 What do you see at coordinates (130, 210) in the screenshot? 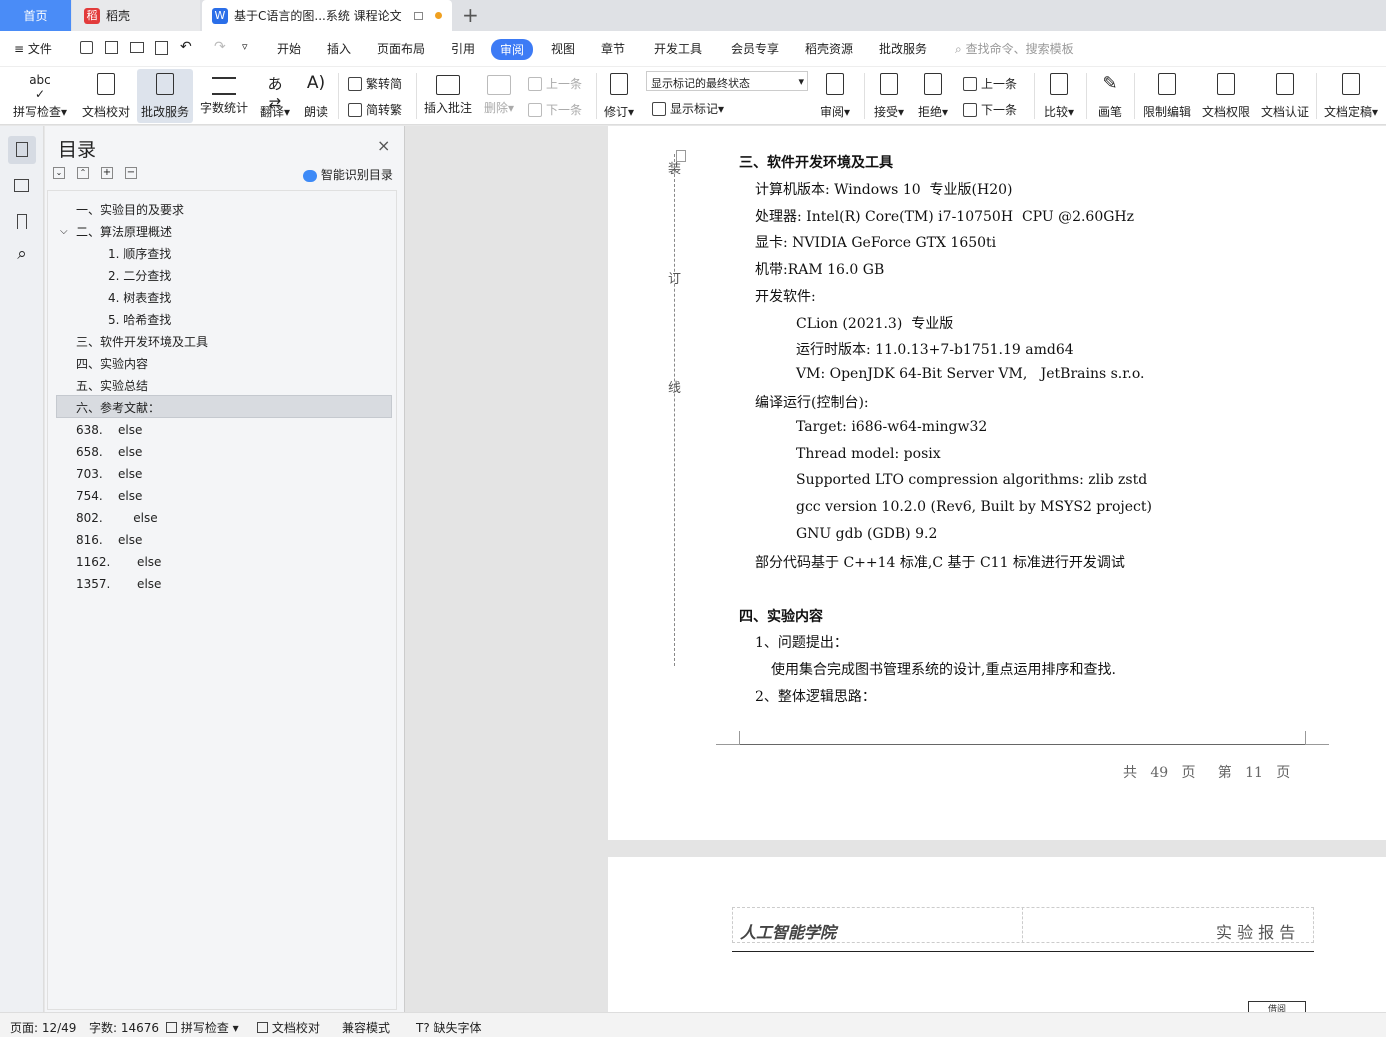
I see `toc-item: 一、实验目的及要求` at bounding box center [130, 210].